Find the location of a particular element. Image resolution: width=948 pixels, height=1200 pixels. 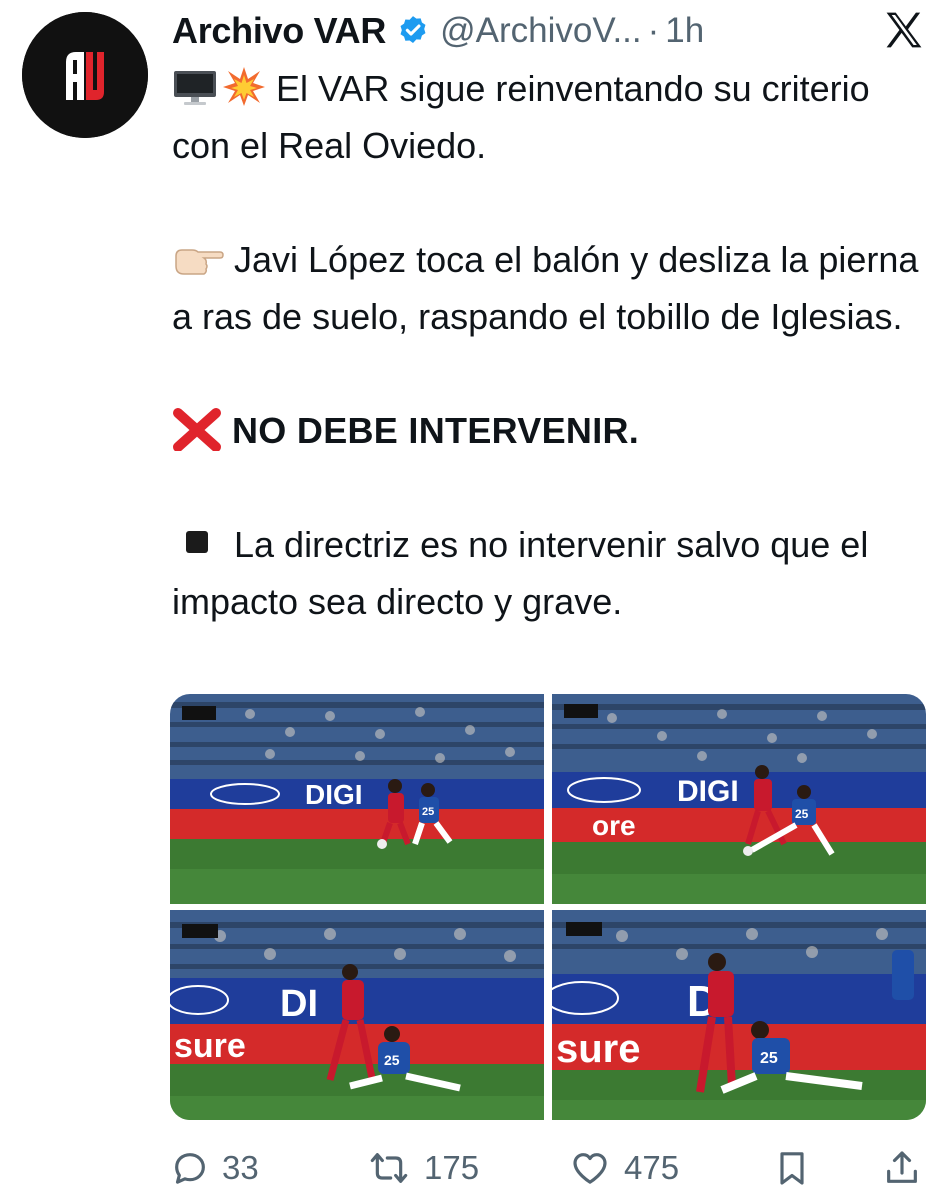

tweet-action-bar: 33 175 475 is located at coordinates (548, 1168).